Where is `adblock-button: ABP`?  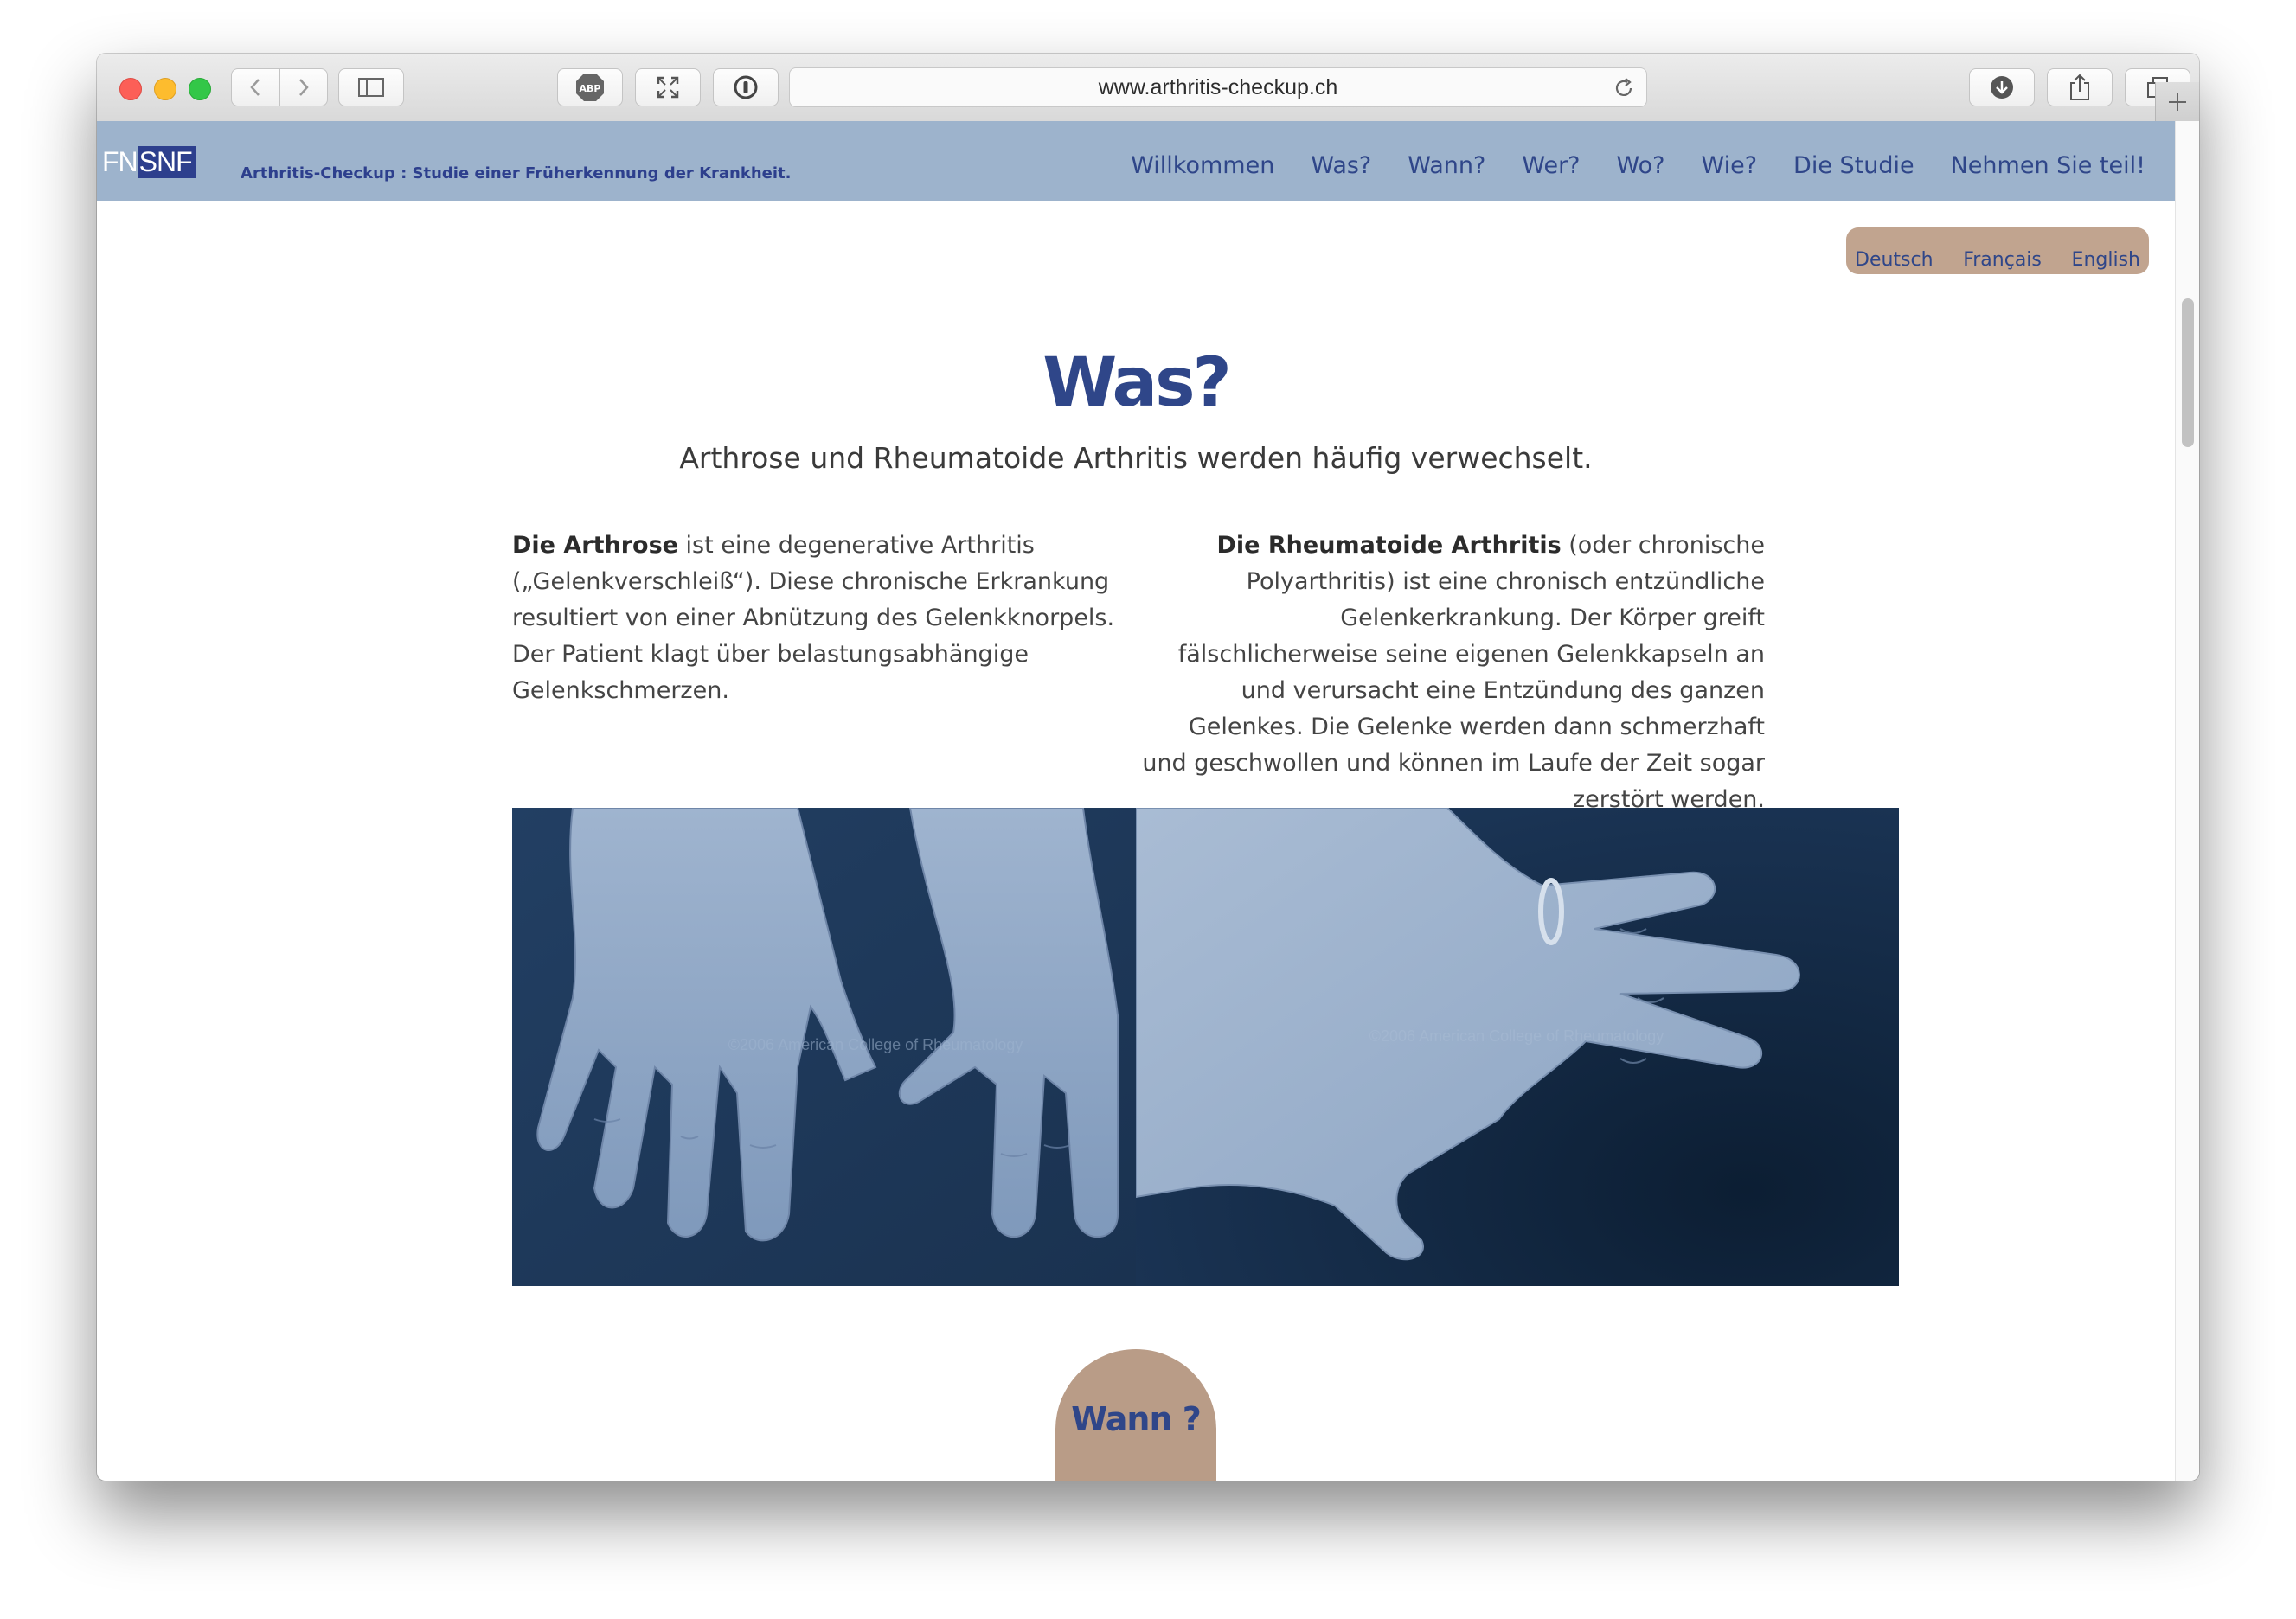 adblock-button: ABP is located at coordinates (590, 87).